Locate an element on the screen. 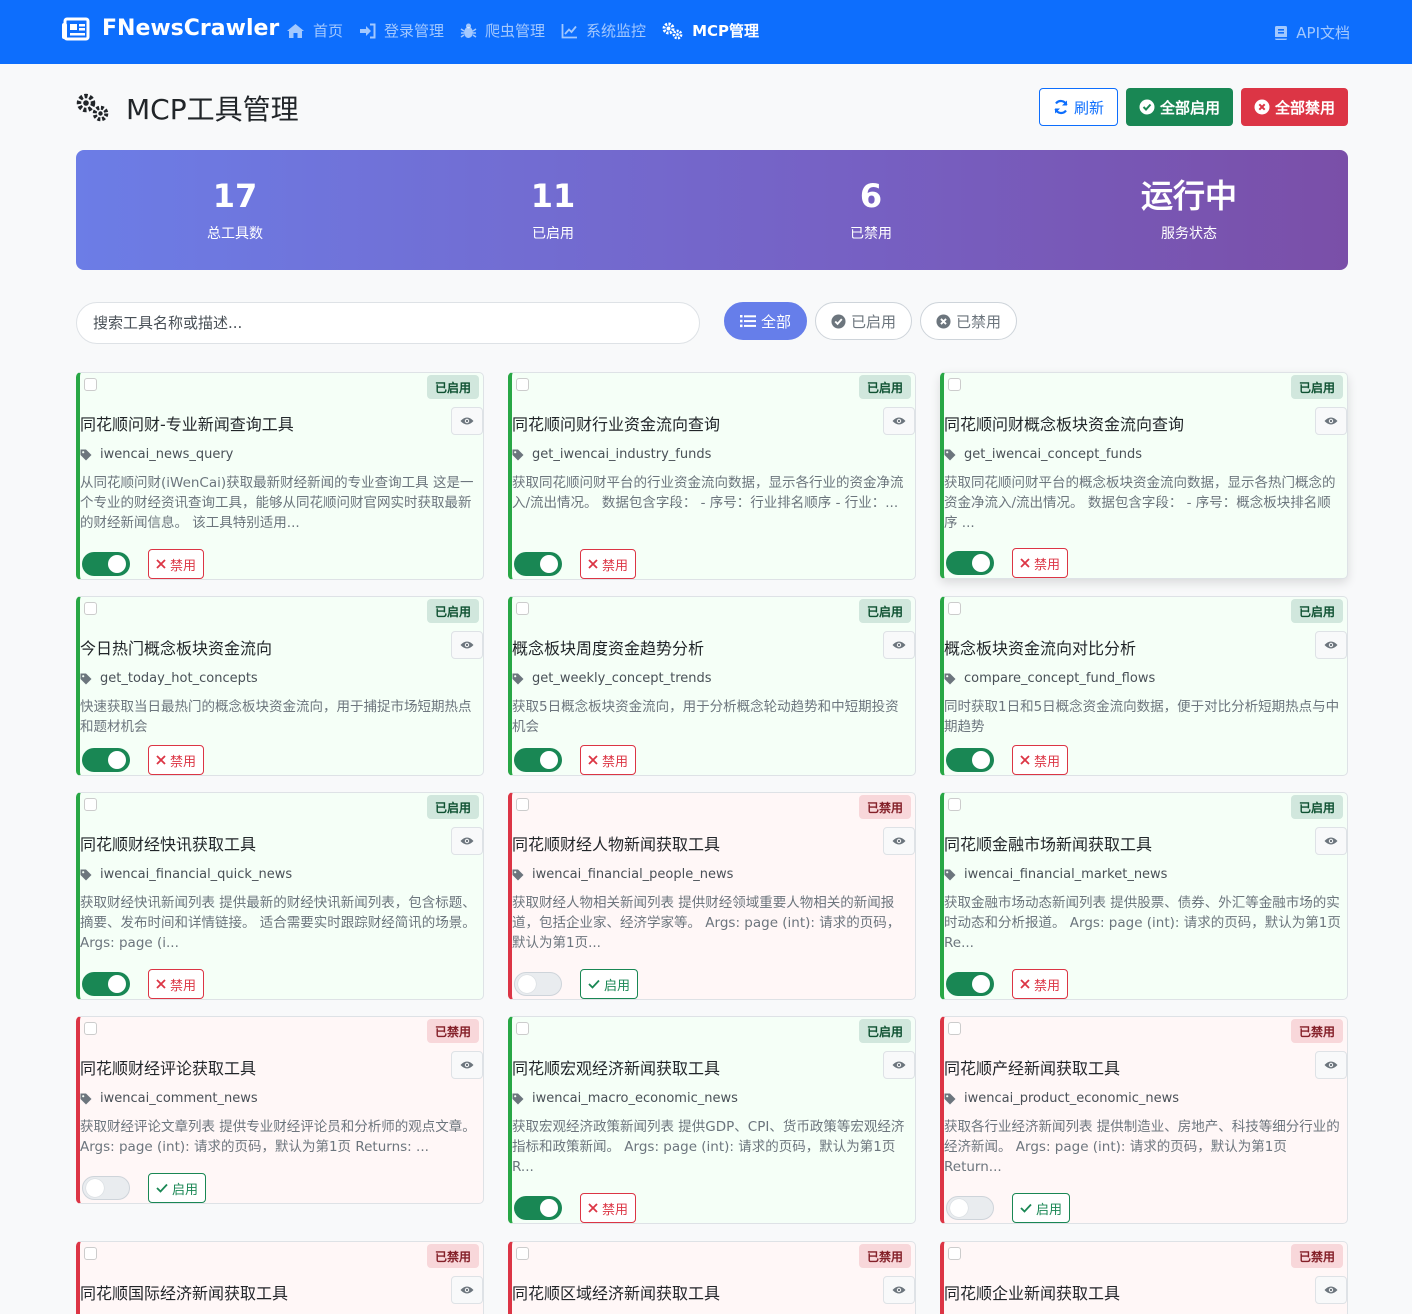 The width and height of the screenshot is (1412, 1314). tool-card: 已禁用 同花顺国际经济新闻获取工具 is located at coordinates (280, 1277).